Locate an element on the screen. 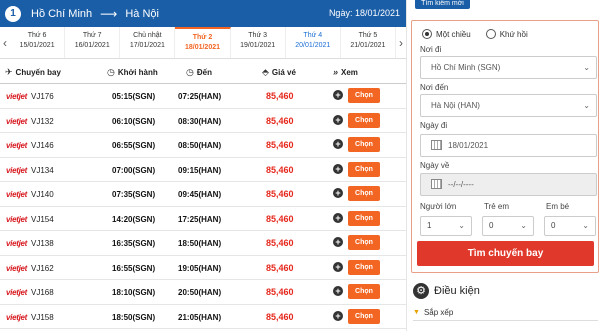  caret-down-icon: ▼ is located at coordinates (416, 312).